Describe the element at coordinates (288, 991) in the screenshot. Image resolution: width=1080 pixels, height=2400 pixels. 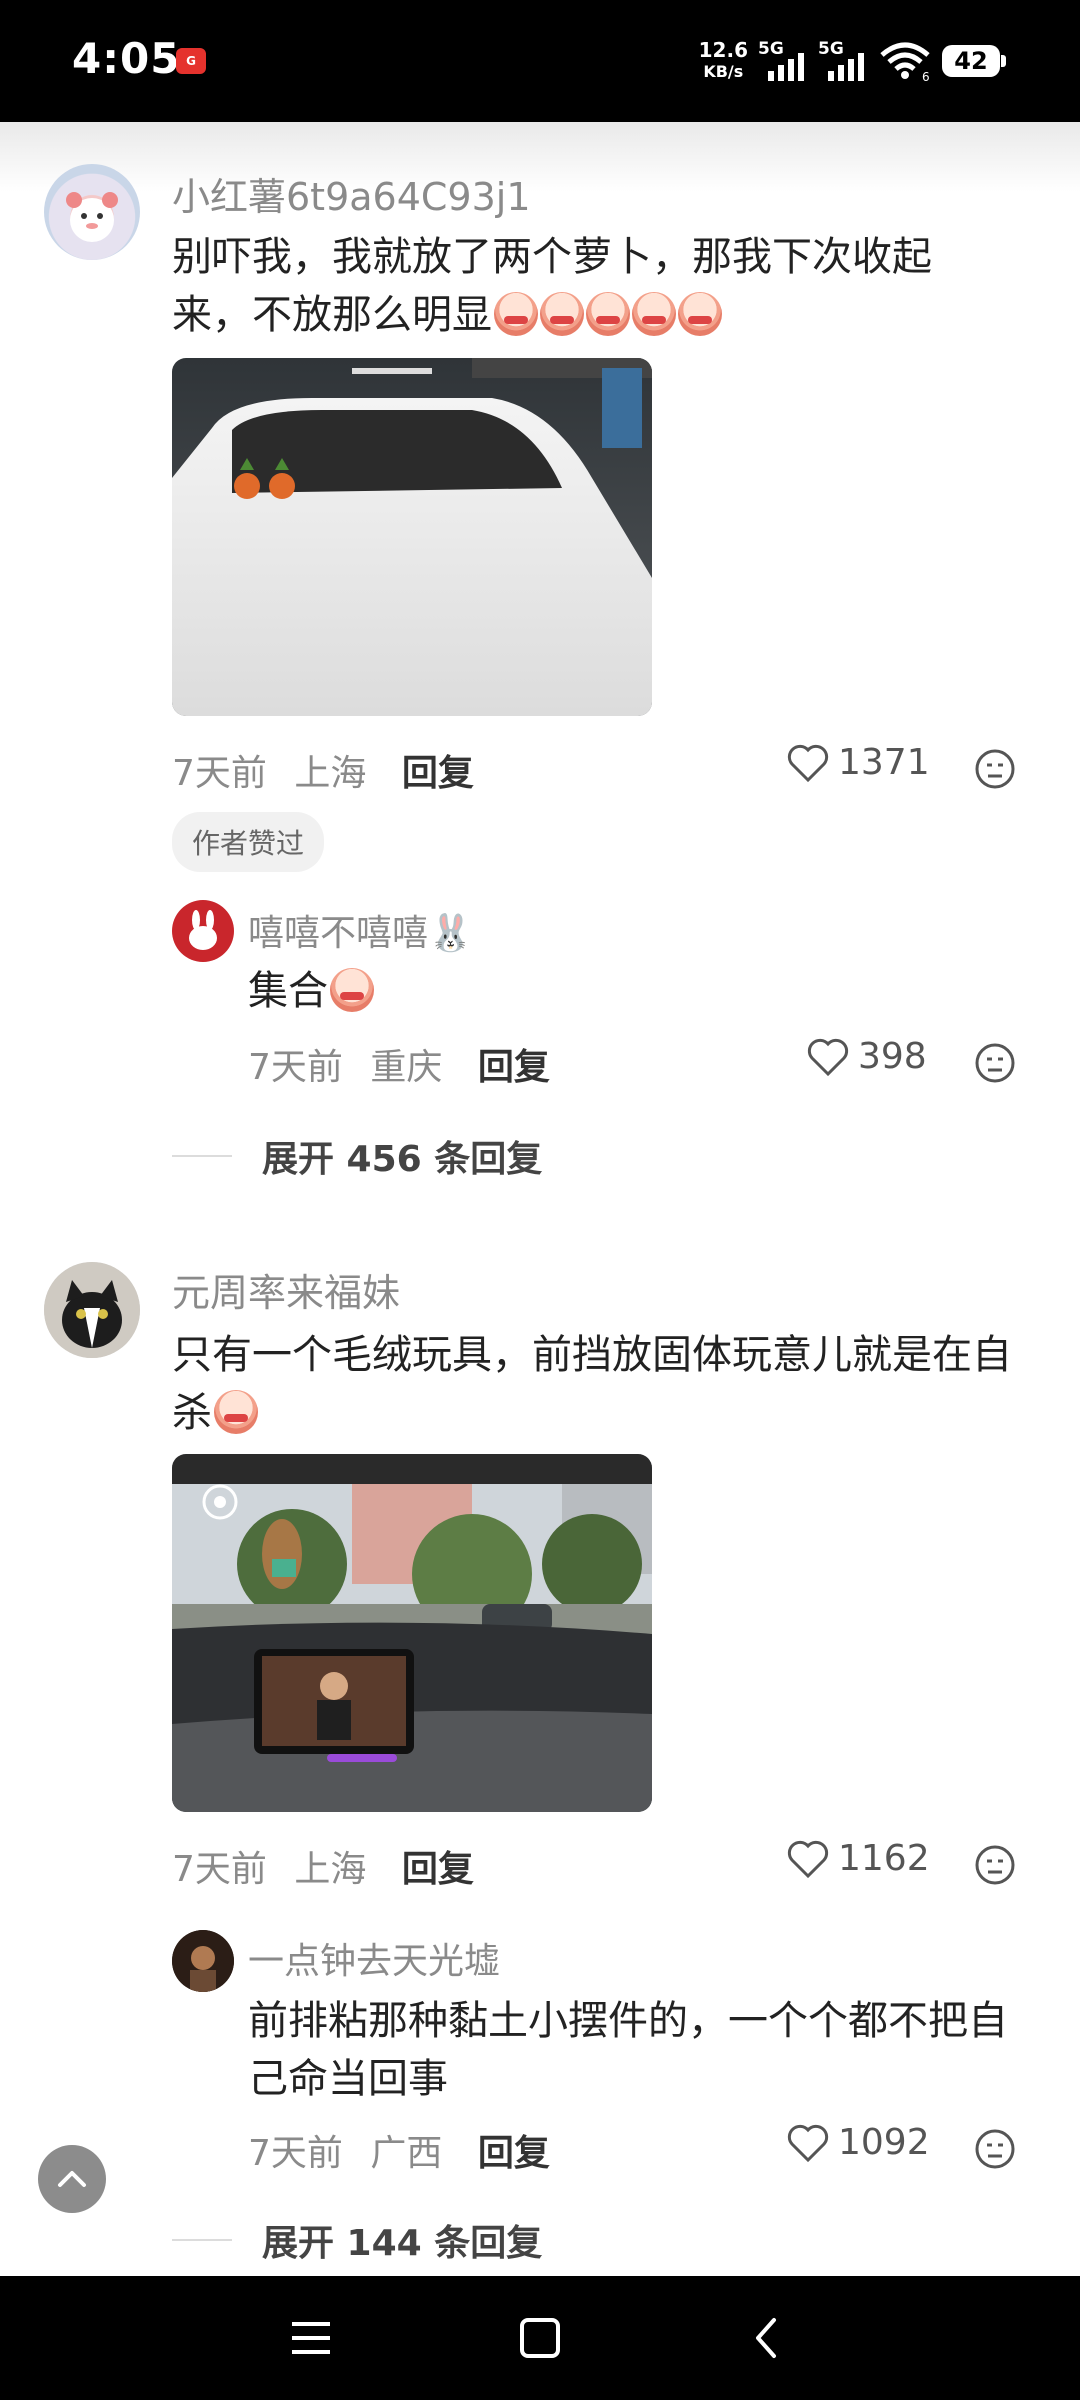
I see `reply-text-content: 集合` at that location.